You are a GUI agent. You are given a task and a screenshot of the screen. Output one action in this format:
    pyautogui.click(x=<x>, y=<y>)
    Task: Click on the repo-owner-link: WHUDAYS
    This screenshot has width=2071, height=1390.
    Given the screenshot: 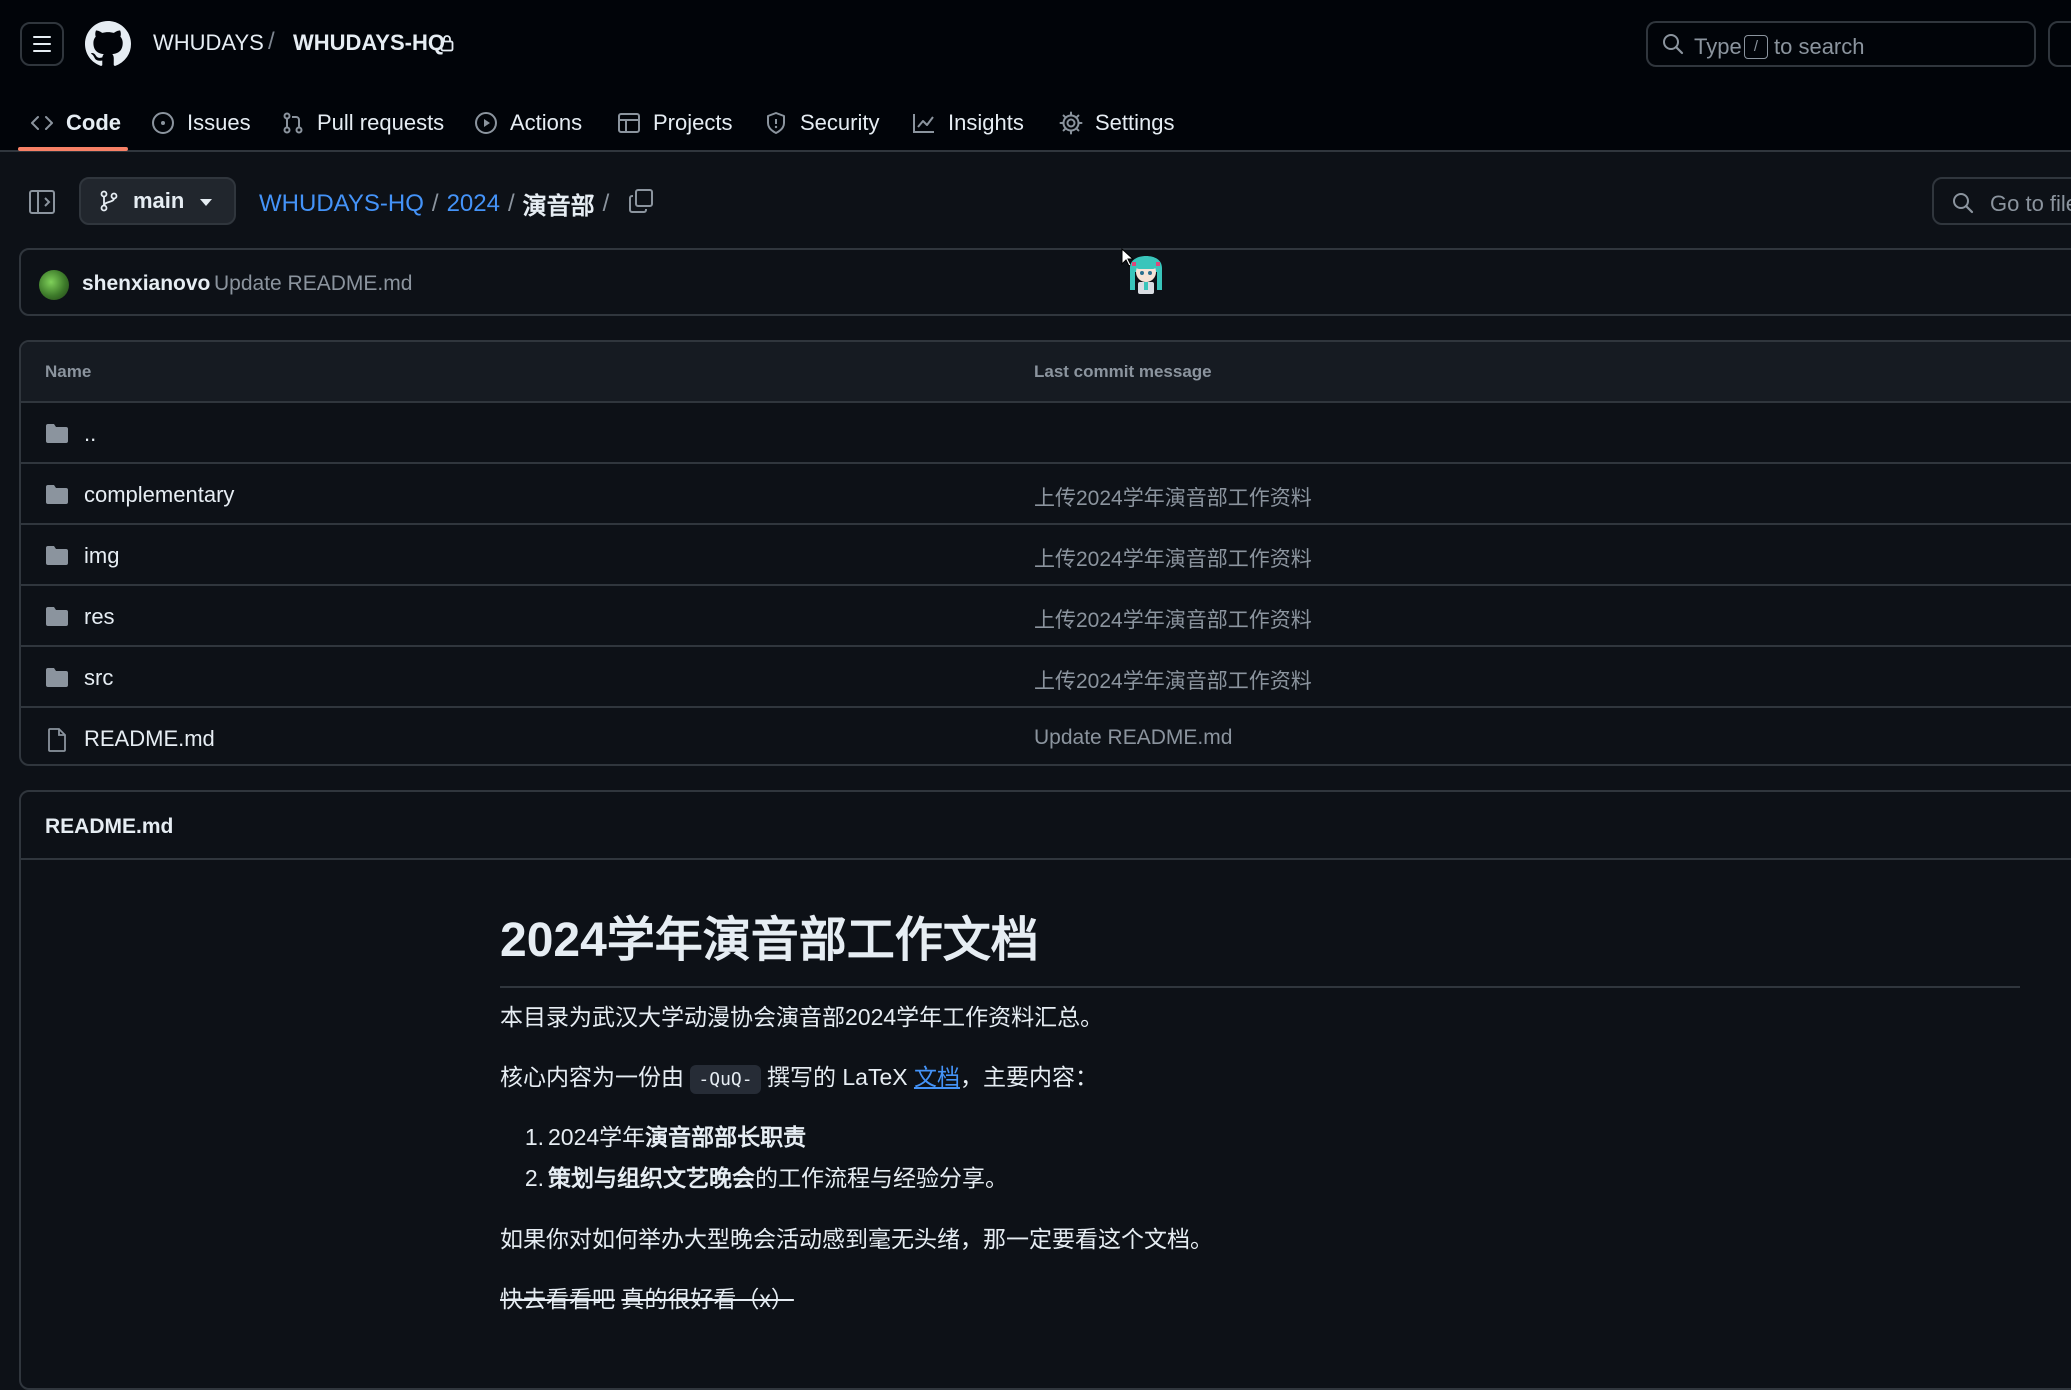 What is the action you would take?
    pyautogui.click(x=208, y=43)
    